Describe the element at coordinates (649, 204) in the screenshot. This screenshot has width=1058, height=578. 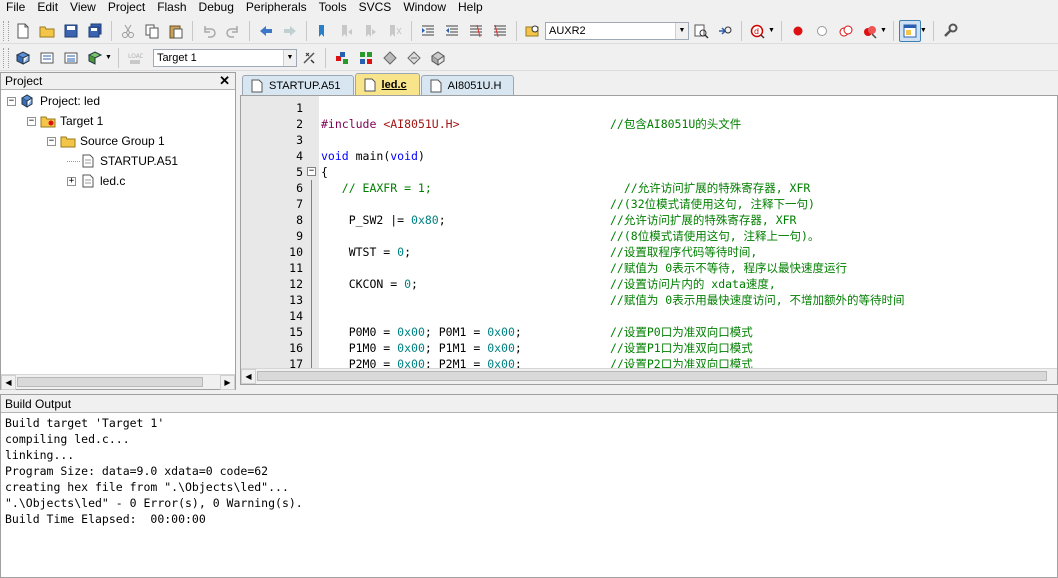
I see `code-line: 7 //(32位模式请使用这句, 注释下一句)` at that location.